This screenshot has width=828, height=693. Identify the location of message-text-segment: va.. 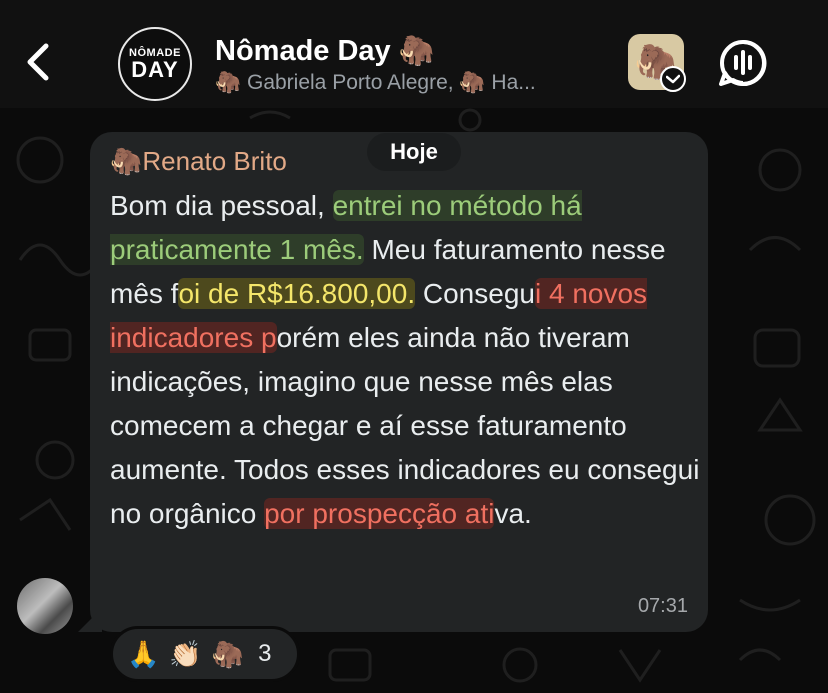
(513, 513).